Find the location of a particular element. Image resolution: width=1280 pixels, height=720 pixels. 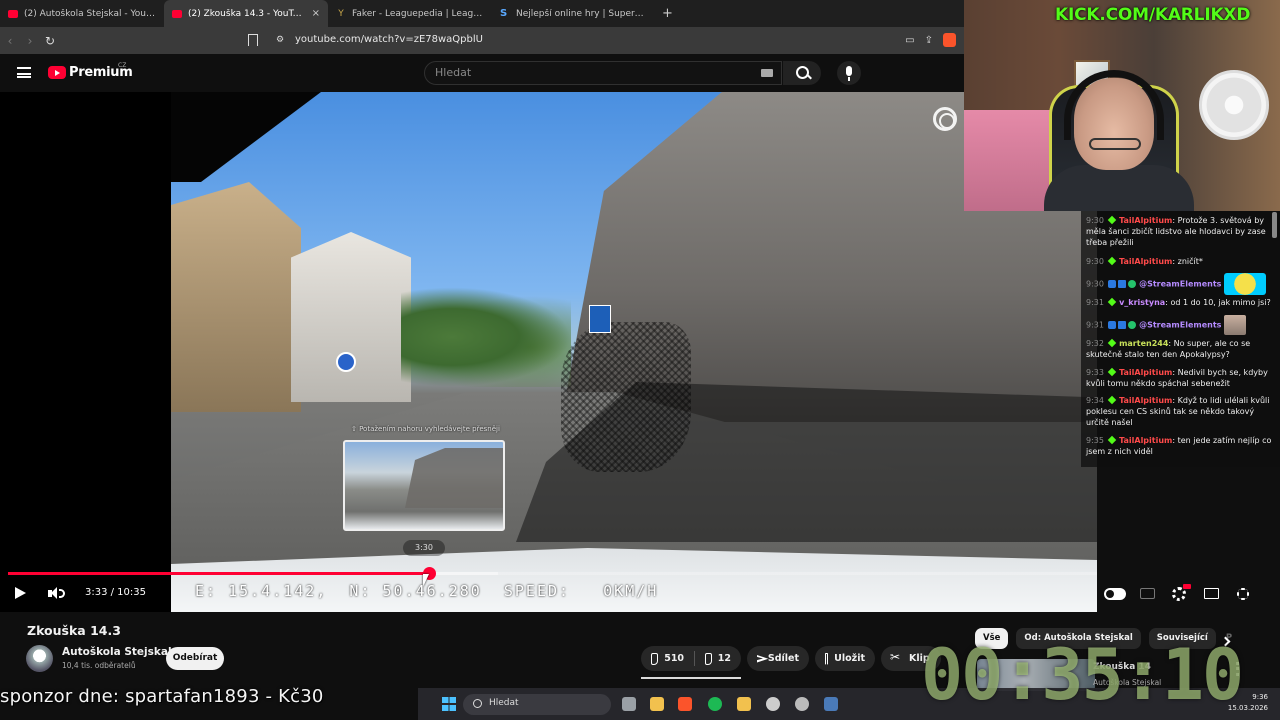

share-page-icon: ⇪ is located at coordinates (929, 40).